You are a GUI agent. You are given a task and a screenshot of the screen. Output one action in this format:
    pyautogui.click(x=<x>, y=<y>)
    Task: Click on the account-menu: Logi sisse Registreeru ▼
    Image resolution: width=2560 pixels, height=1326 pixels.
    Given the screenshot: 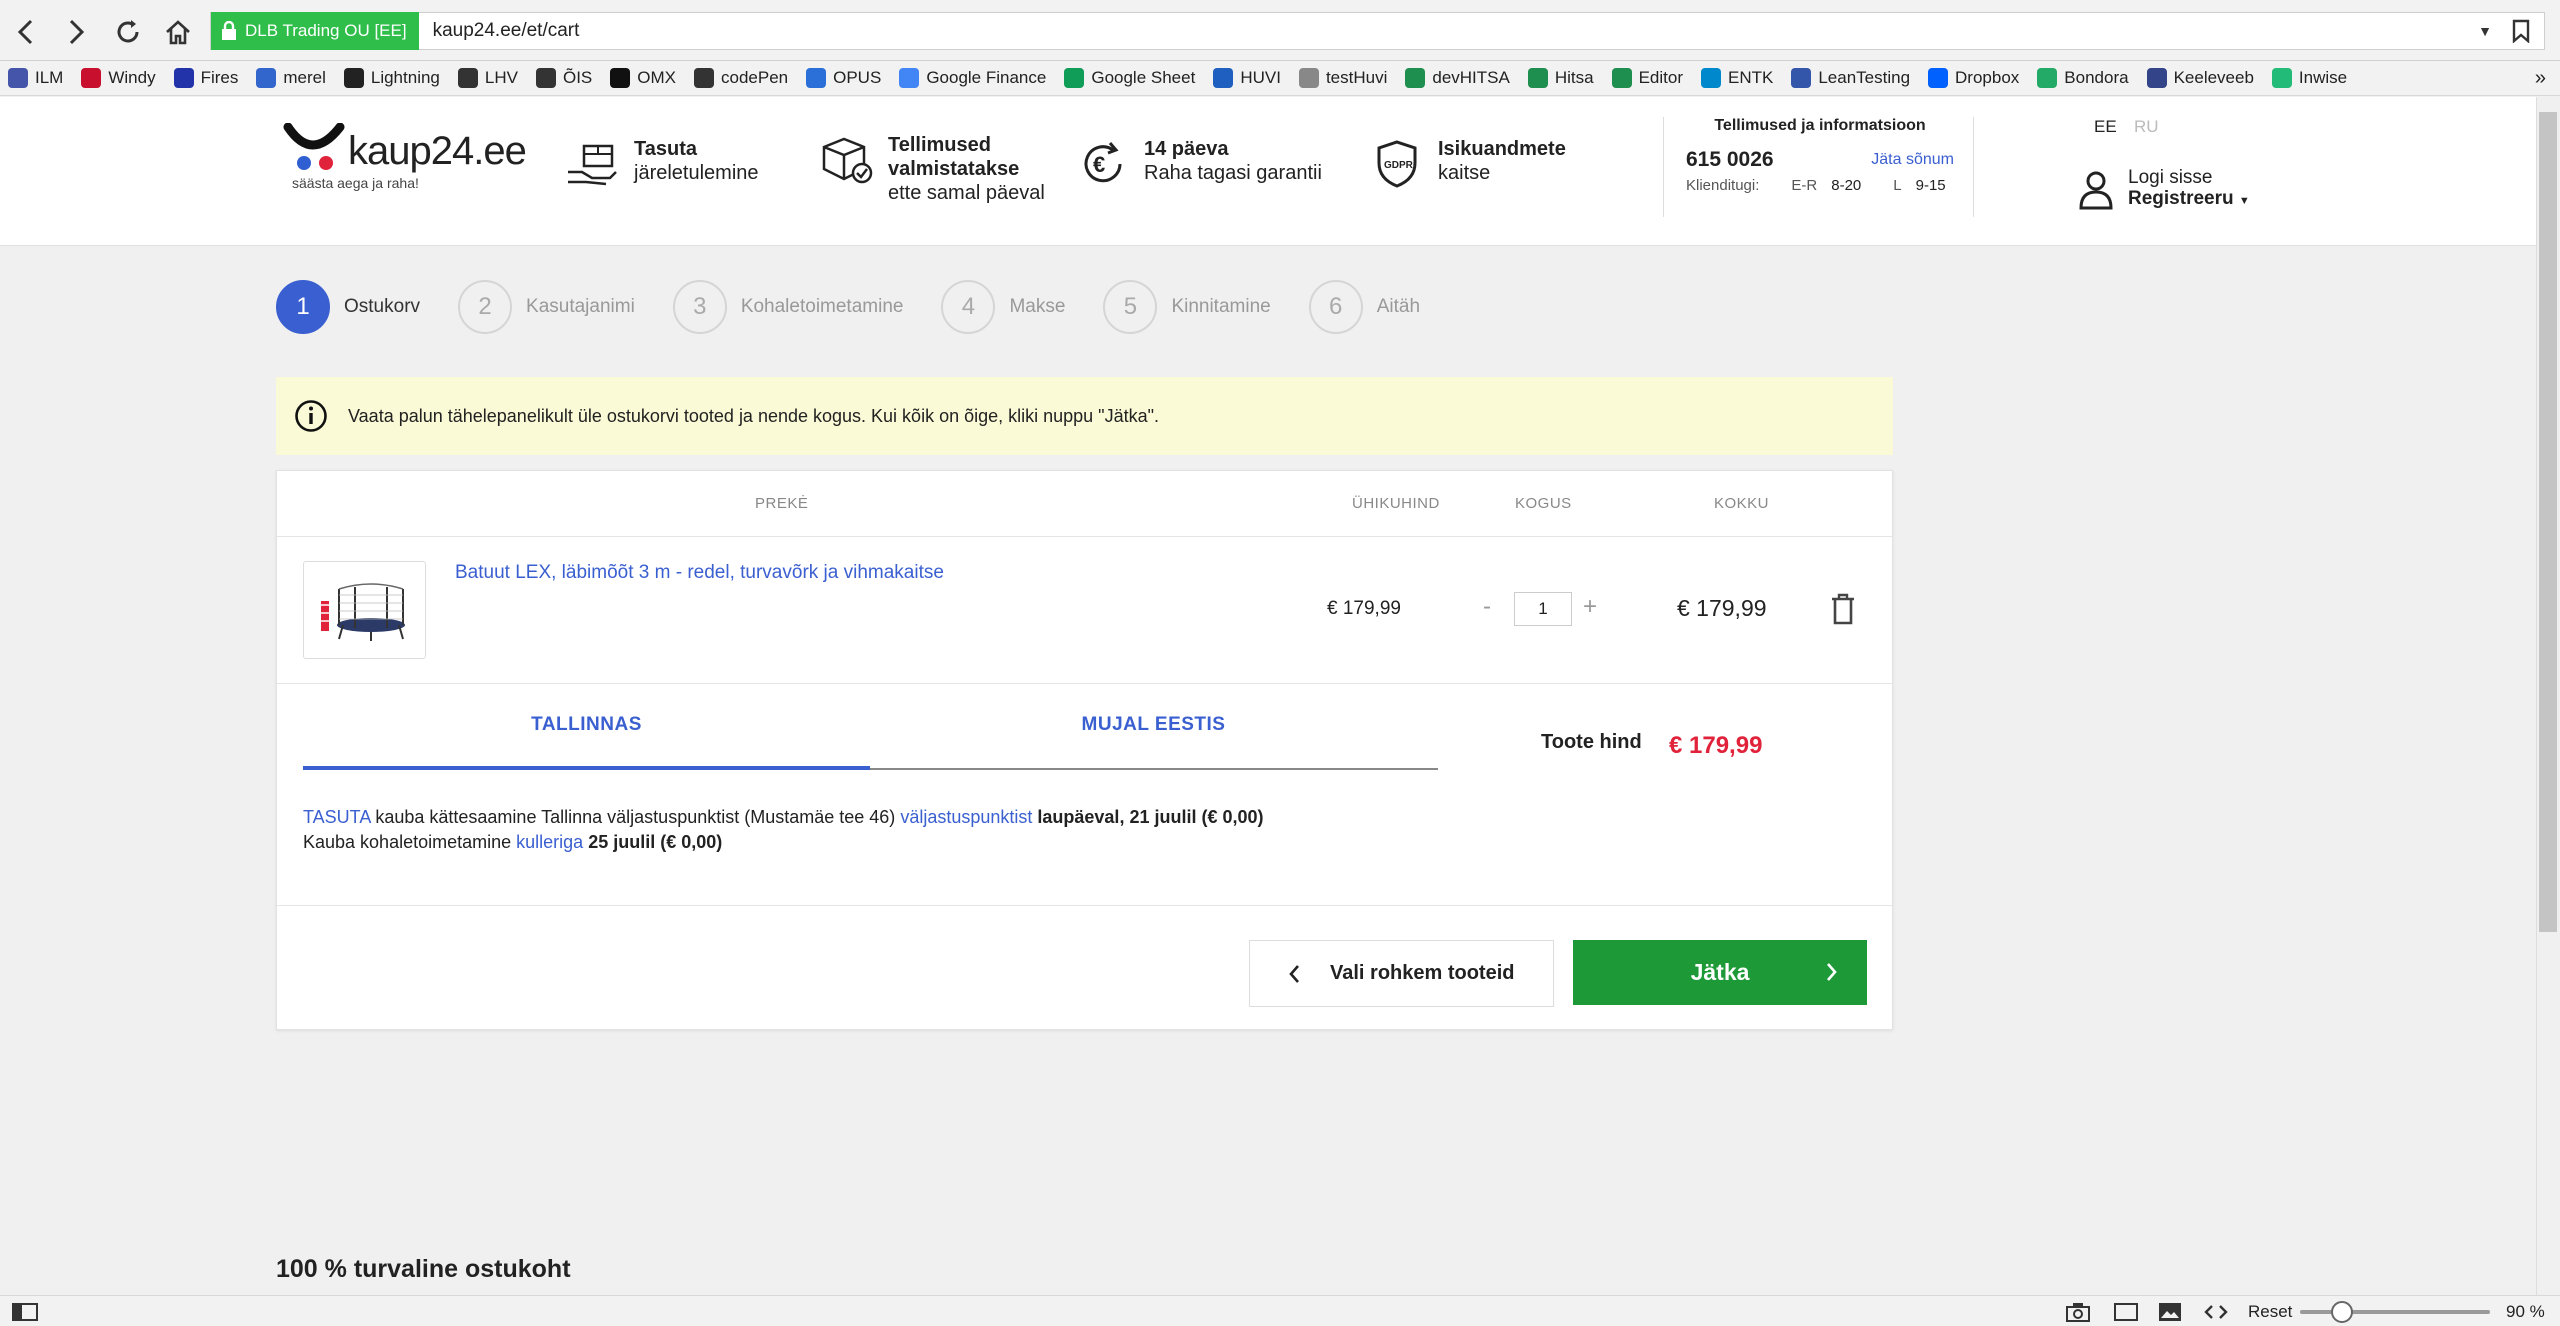 What is the action you would take?
    pyautogui.click(x=2164, y=189)
    